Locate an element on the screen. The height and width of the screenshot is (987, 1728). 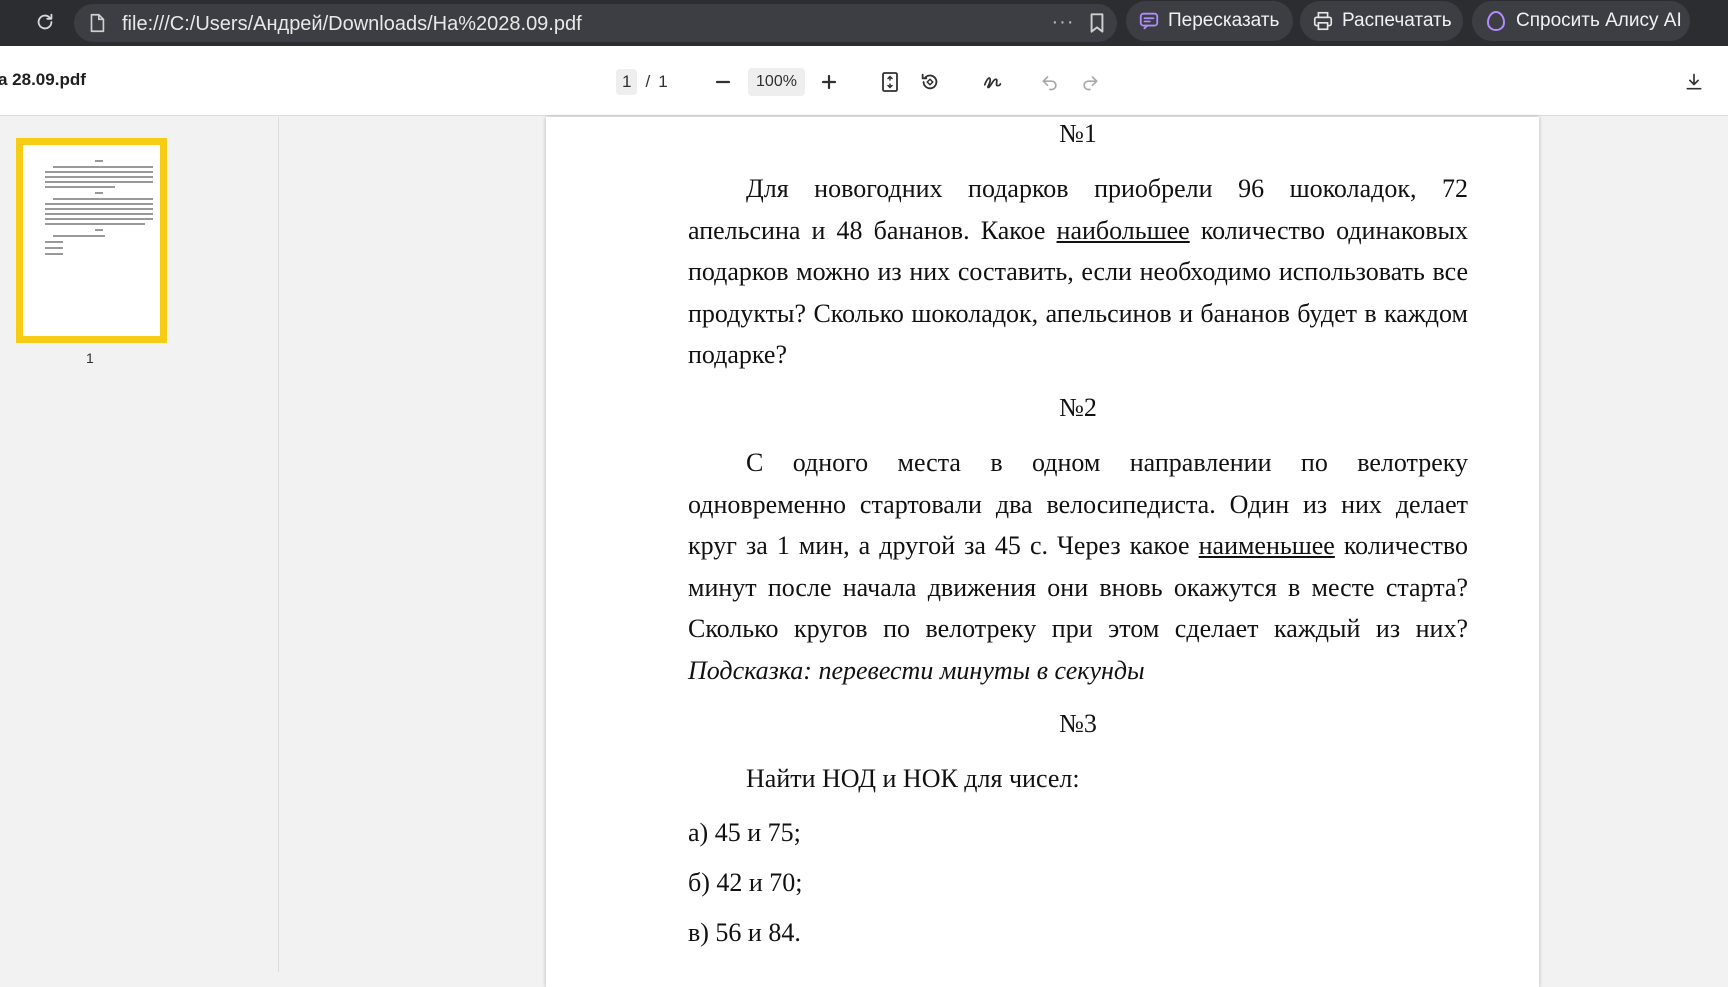
page-indicator: 1 / 1 is located at coordinates (642, 82).